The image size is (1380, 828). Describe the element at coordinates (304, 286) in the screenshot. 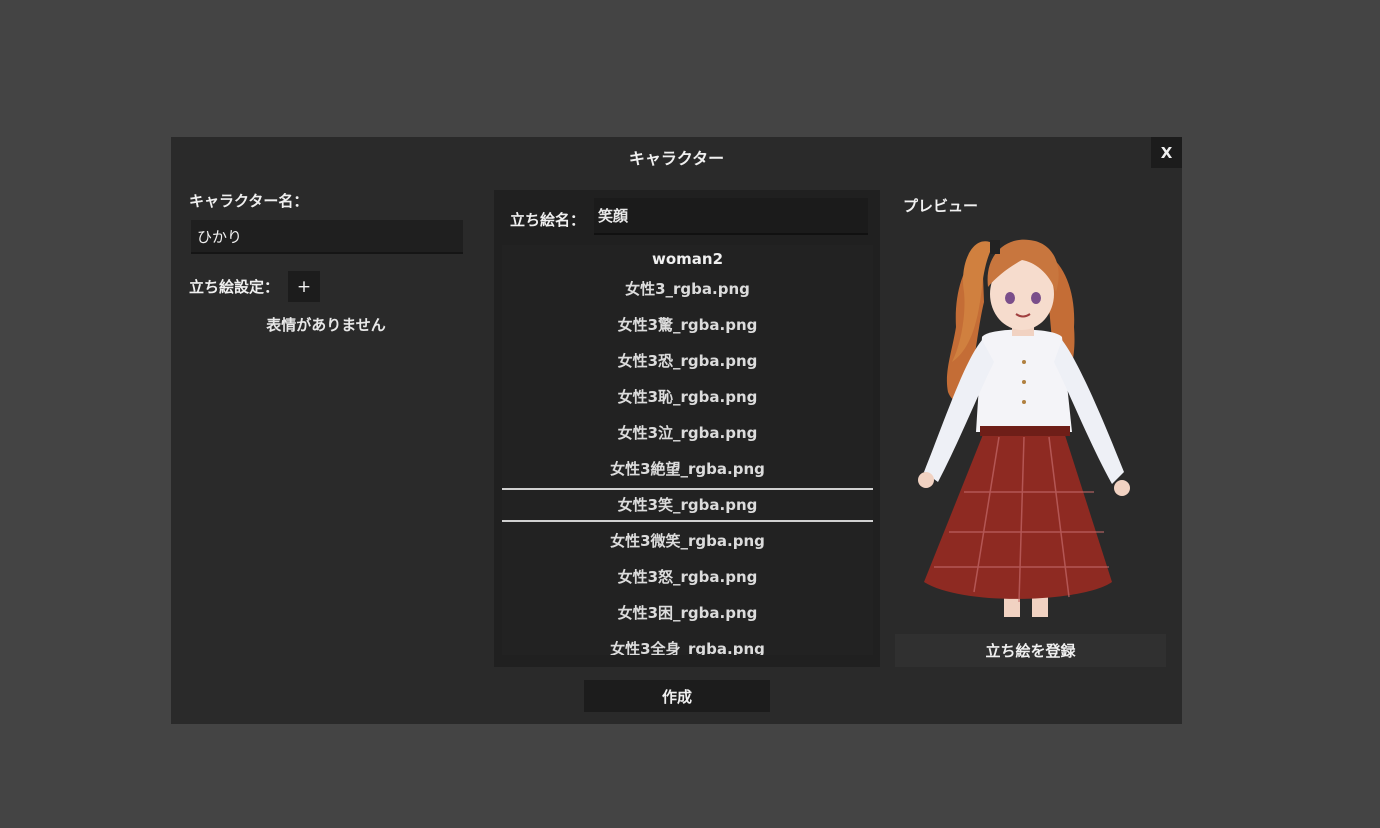

I see `add-pose-button: +` at that location.